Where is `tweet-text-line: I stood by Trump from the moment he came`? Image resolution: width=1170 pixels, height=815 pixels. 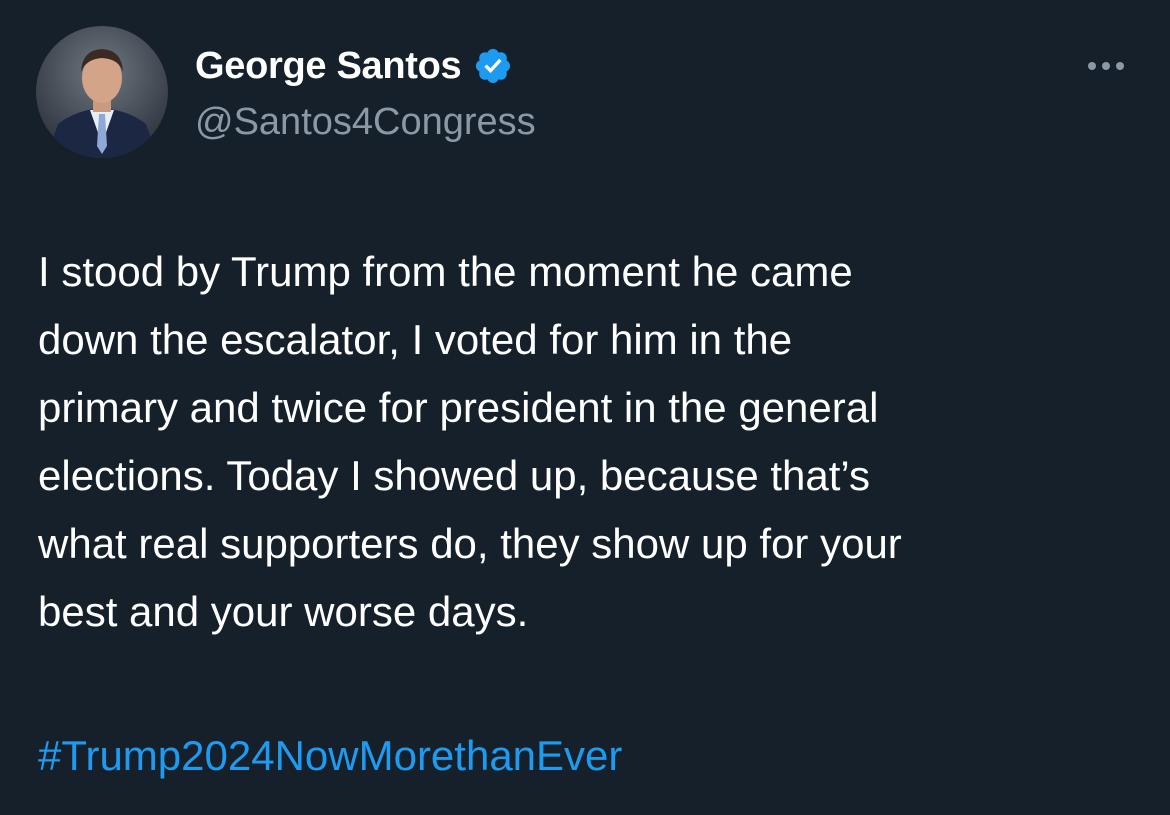 tweet-text-line: I stood by Trump from the moment he came is located at coordinates (445, 271).